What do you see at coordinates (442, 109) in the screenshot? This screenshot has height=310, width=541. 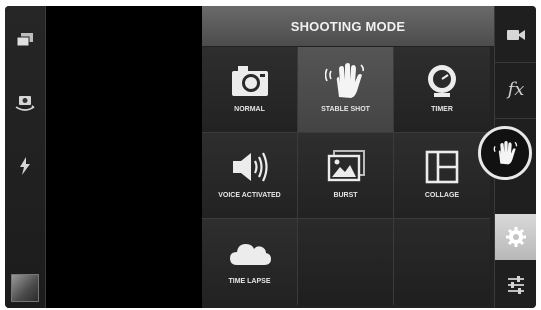 I see `mode-label: TIMER` at bounding box center [442, 109].